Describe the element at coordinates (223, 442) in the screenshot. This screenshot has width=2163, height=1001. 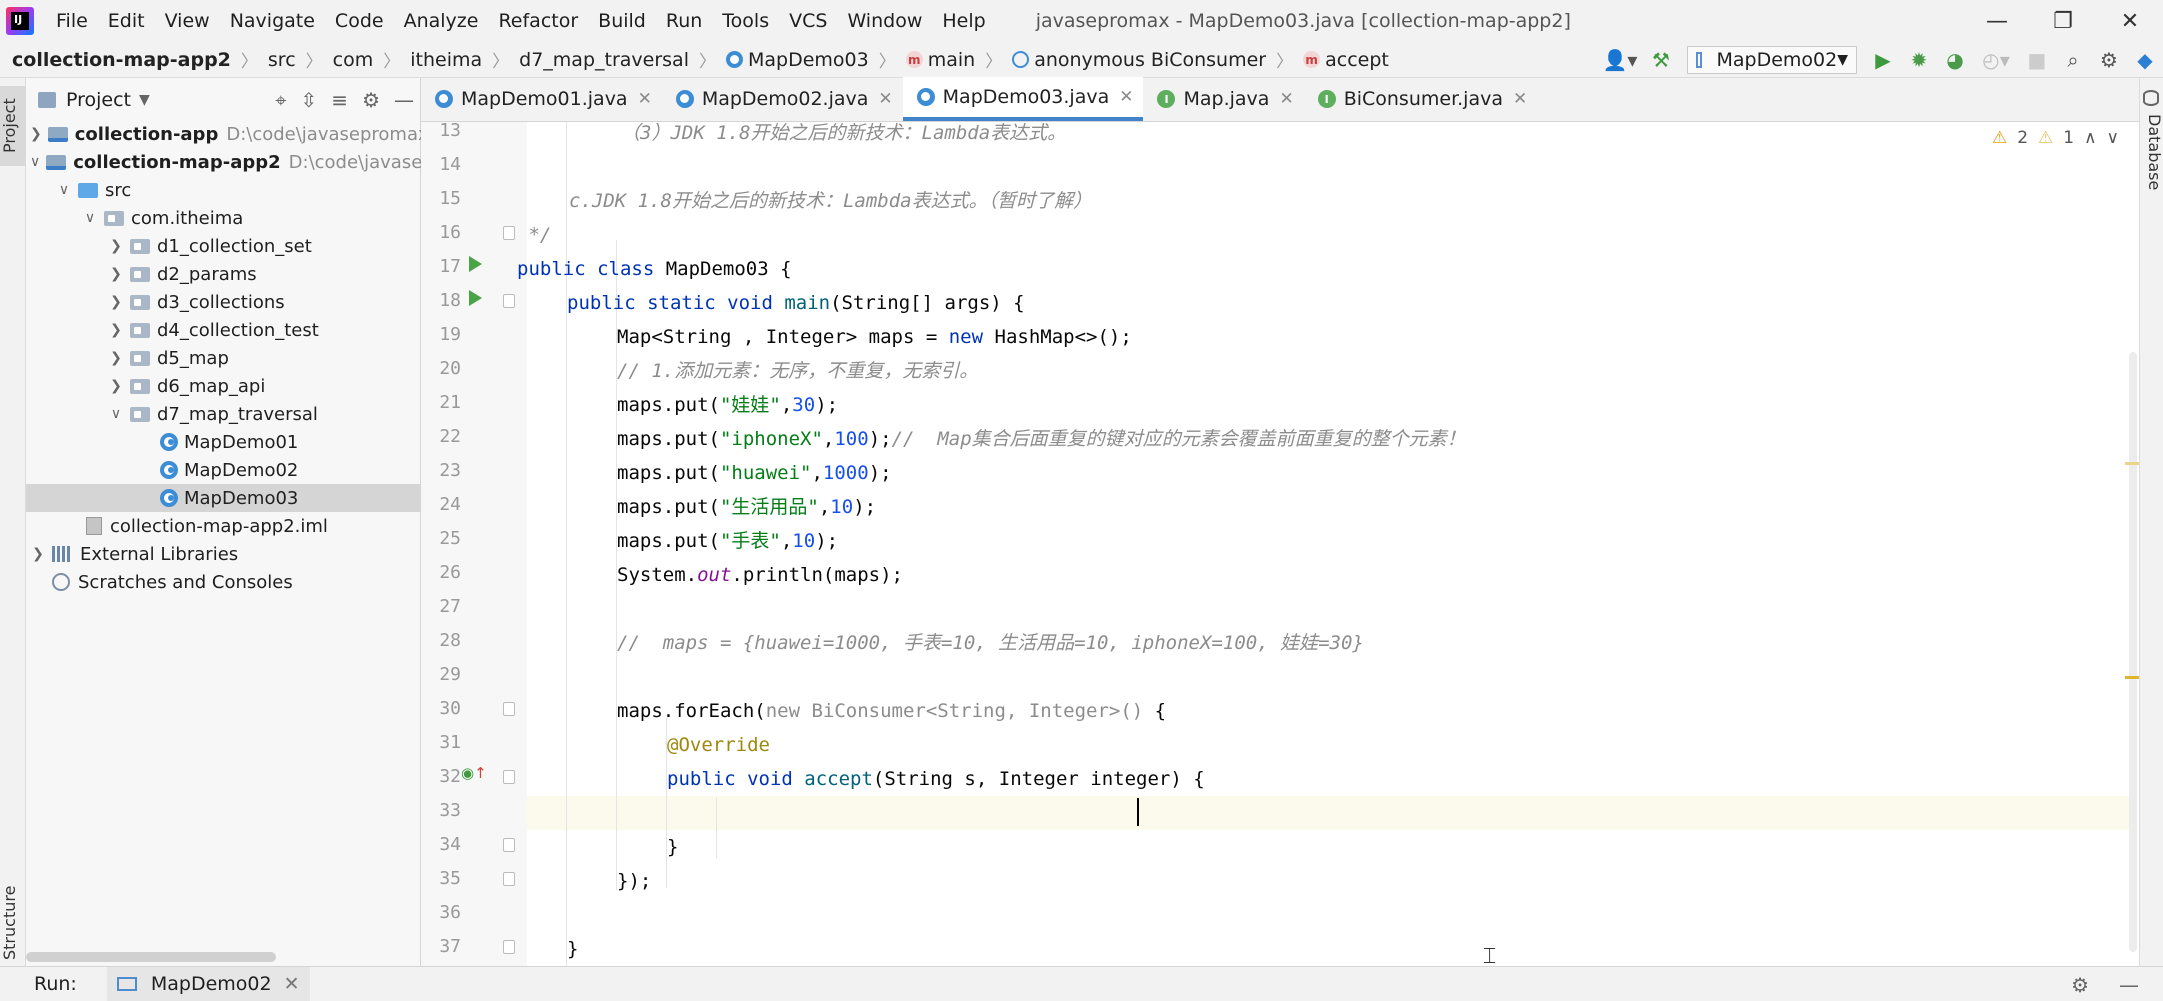
I see `tree-item-mapdemo01: MapDemo01` at that location.